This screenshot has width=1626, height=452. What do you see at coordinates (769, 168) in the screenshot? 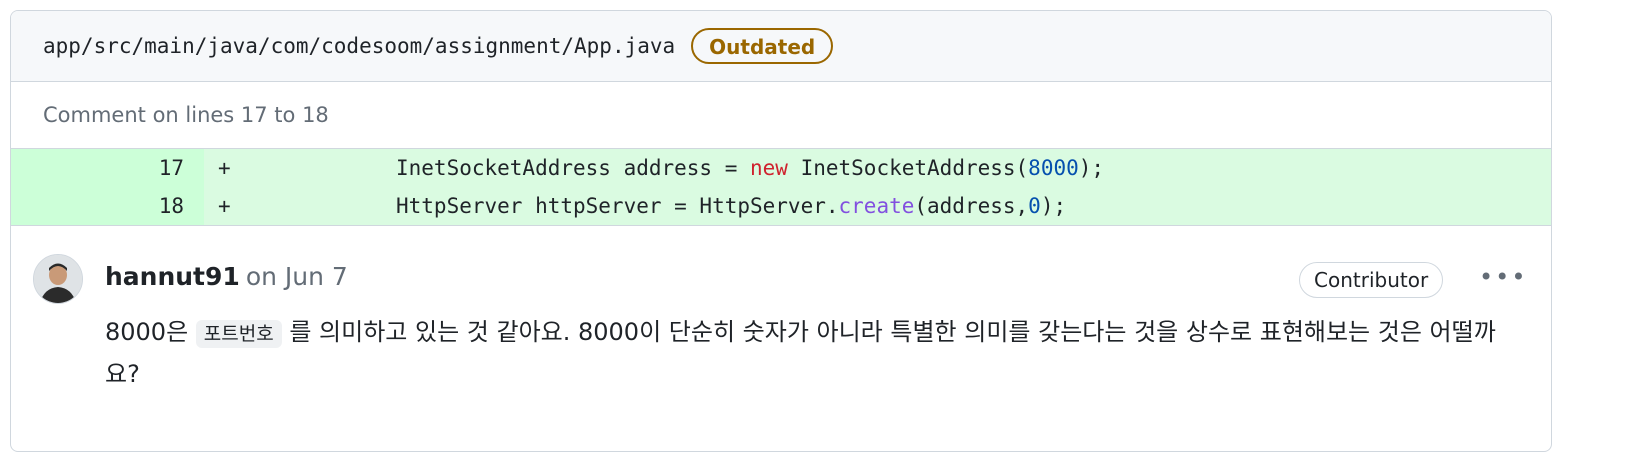
I see `code-token: new` at bounding box center [769, 168].